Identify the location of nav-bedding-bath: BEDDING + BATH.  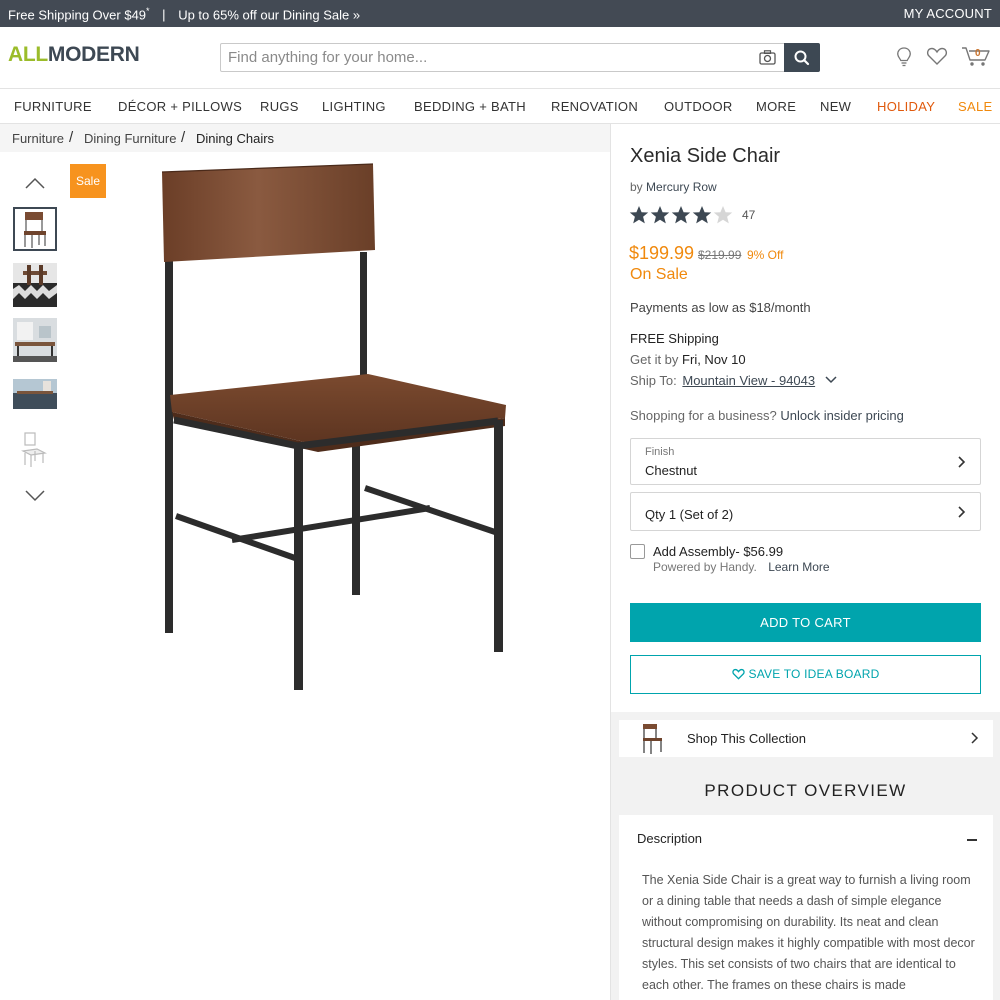
(470, 106).